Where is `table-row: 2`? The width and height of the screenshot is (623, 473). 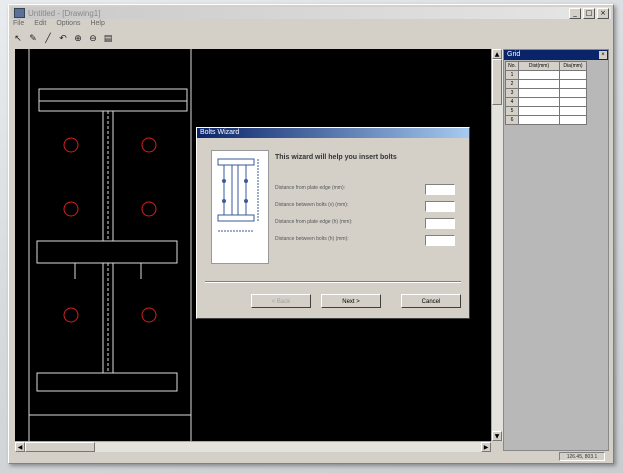 table-row: 2 is located at coordinates (546, 84).